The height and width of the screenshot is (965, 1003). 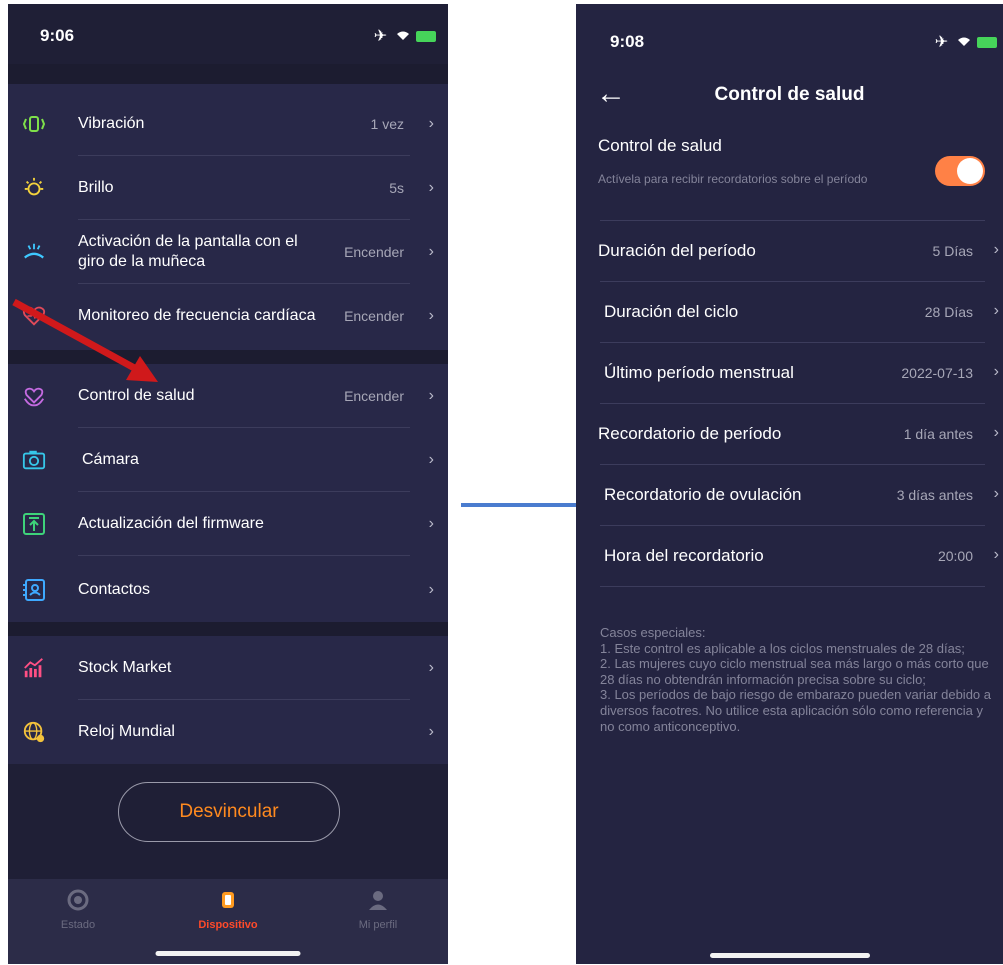 I want to click on setting-label: Stock Market, so click(x=125, y=667).